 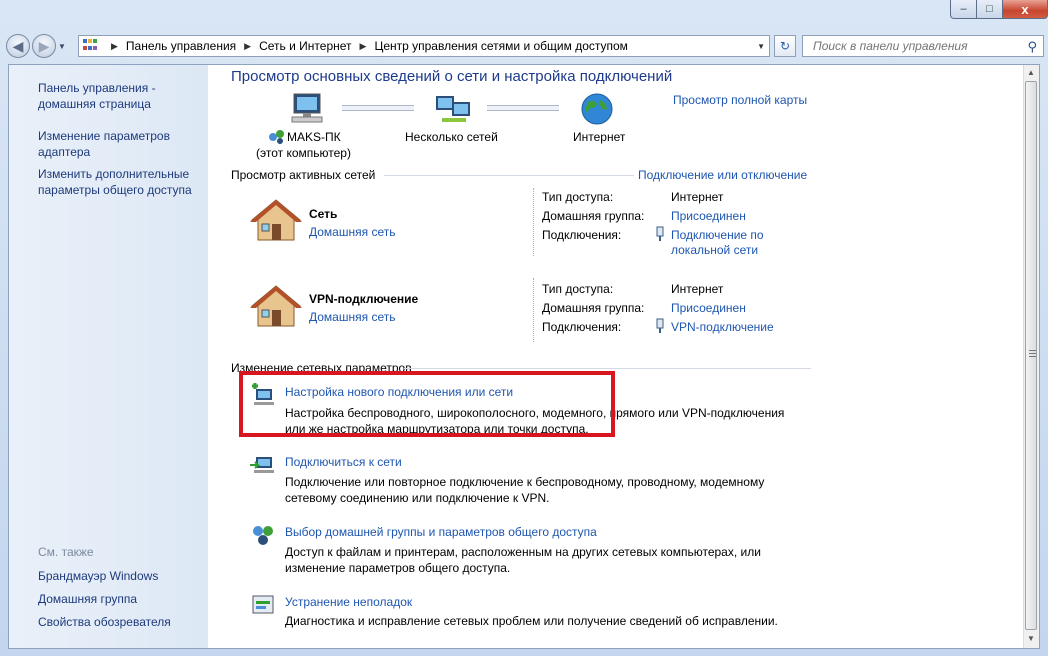 I want to click on highlight-box, so click(x=427, y=404).